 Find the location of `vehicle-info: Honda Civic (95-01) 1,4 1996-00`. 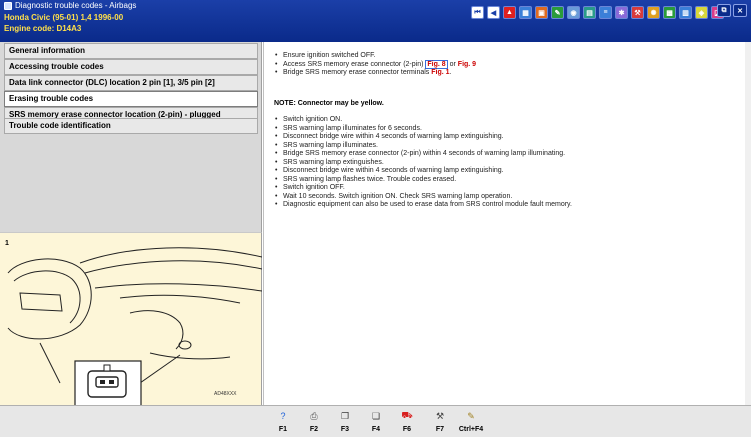

vehicle-info: Honda Civic (95-01) 1,4 1996-00 is located at coordinates (64, 17).